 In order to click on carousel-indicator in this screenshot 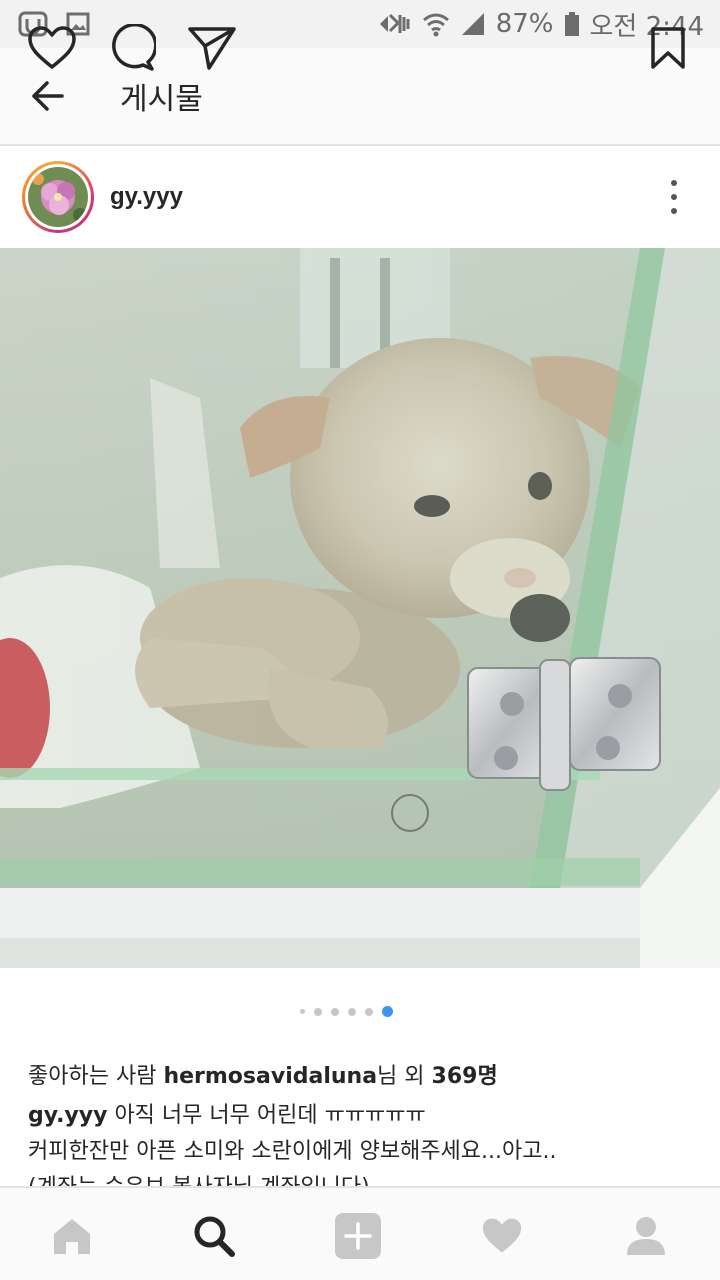, I will do `click(346, 1011)`.